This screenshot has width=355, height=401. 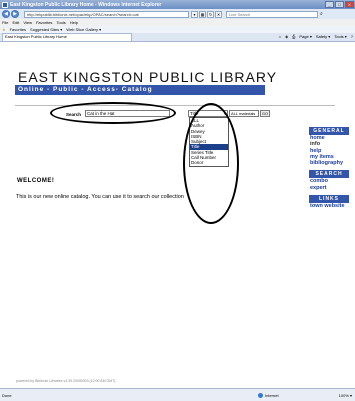 What do you see at coordinates (329, 4) in the screenshot?
I see `minimize-button: _` at bounding box center [329, 4].